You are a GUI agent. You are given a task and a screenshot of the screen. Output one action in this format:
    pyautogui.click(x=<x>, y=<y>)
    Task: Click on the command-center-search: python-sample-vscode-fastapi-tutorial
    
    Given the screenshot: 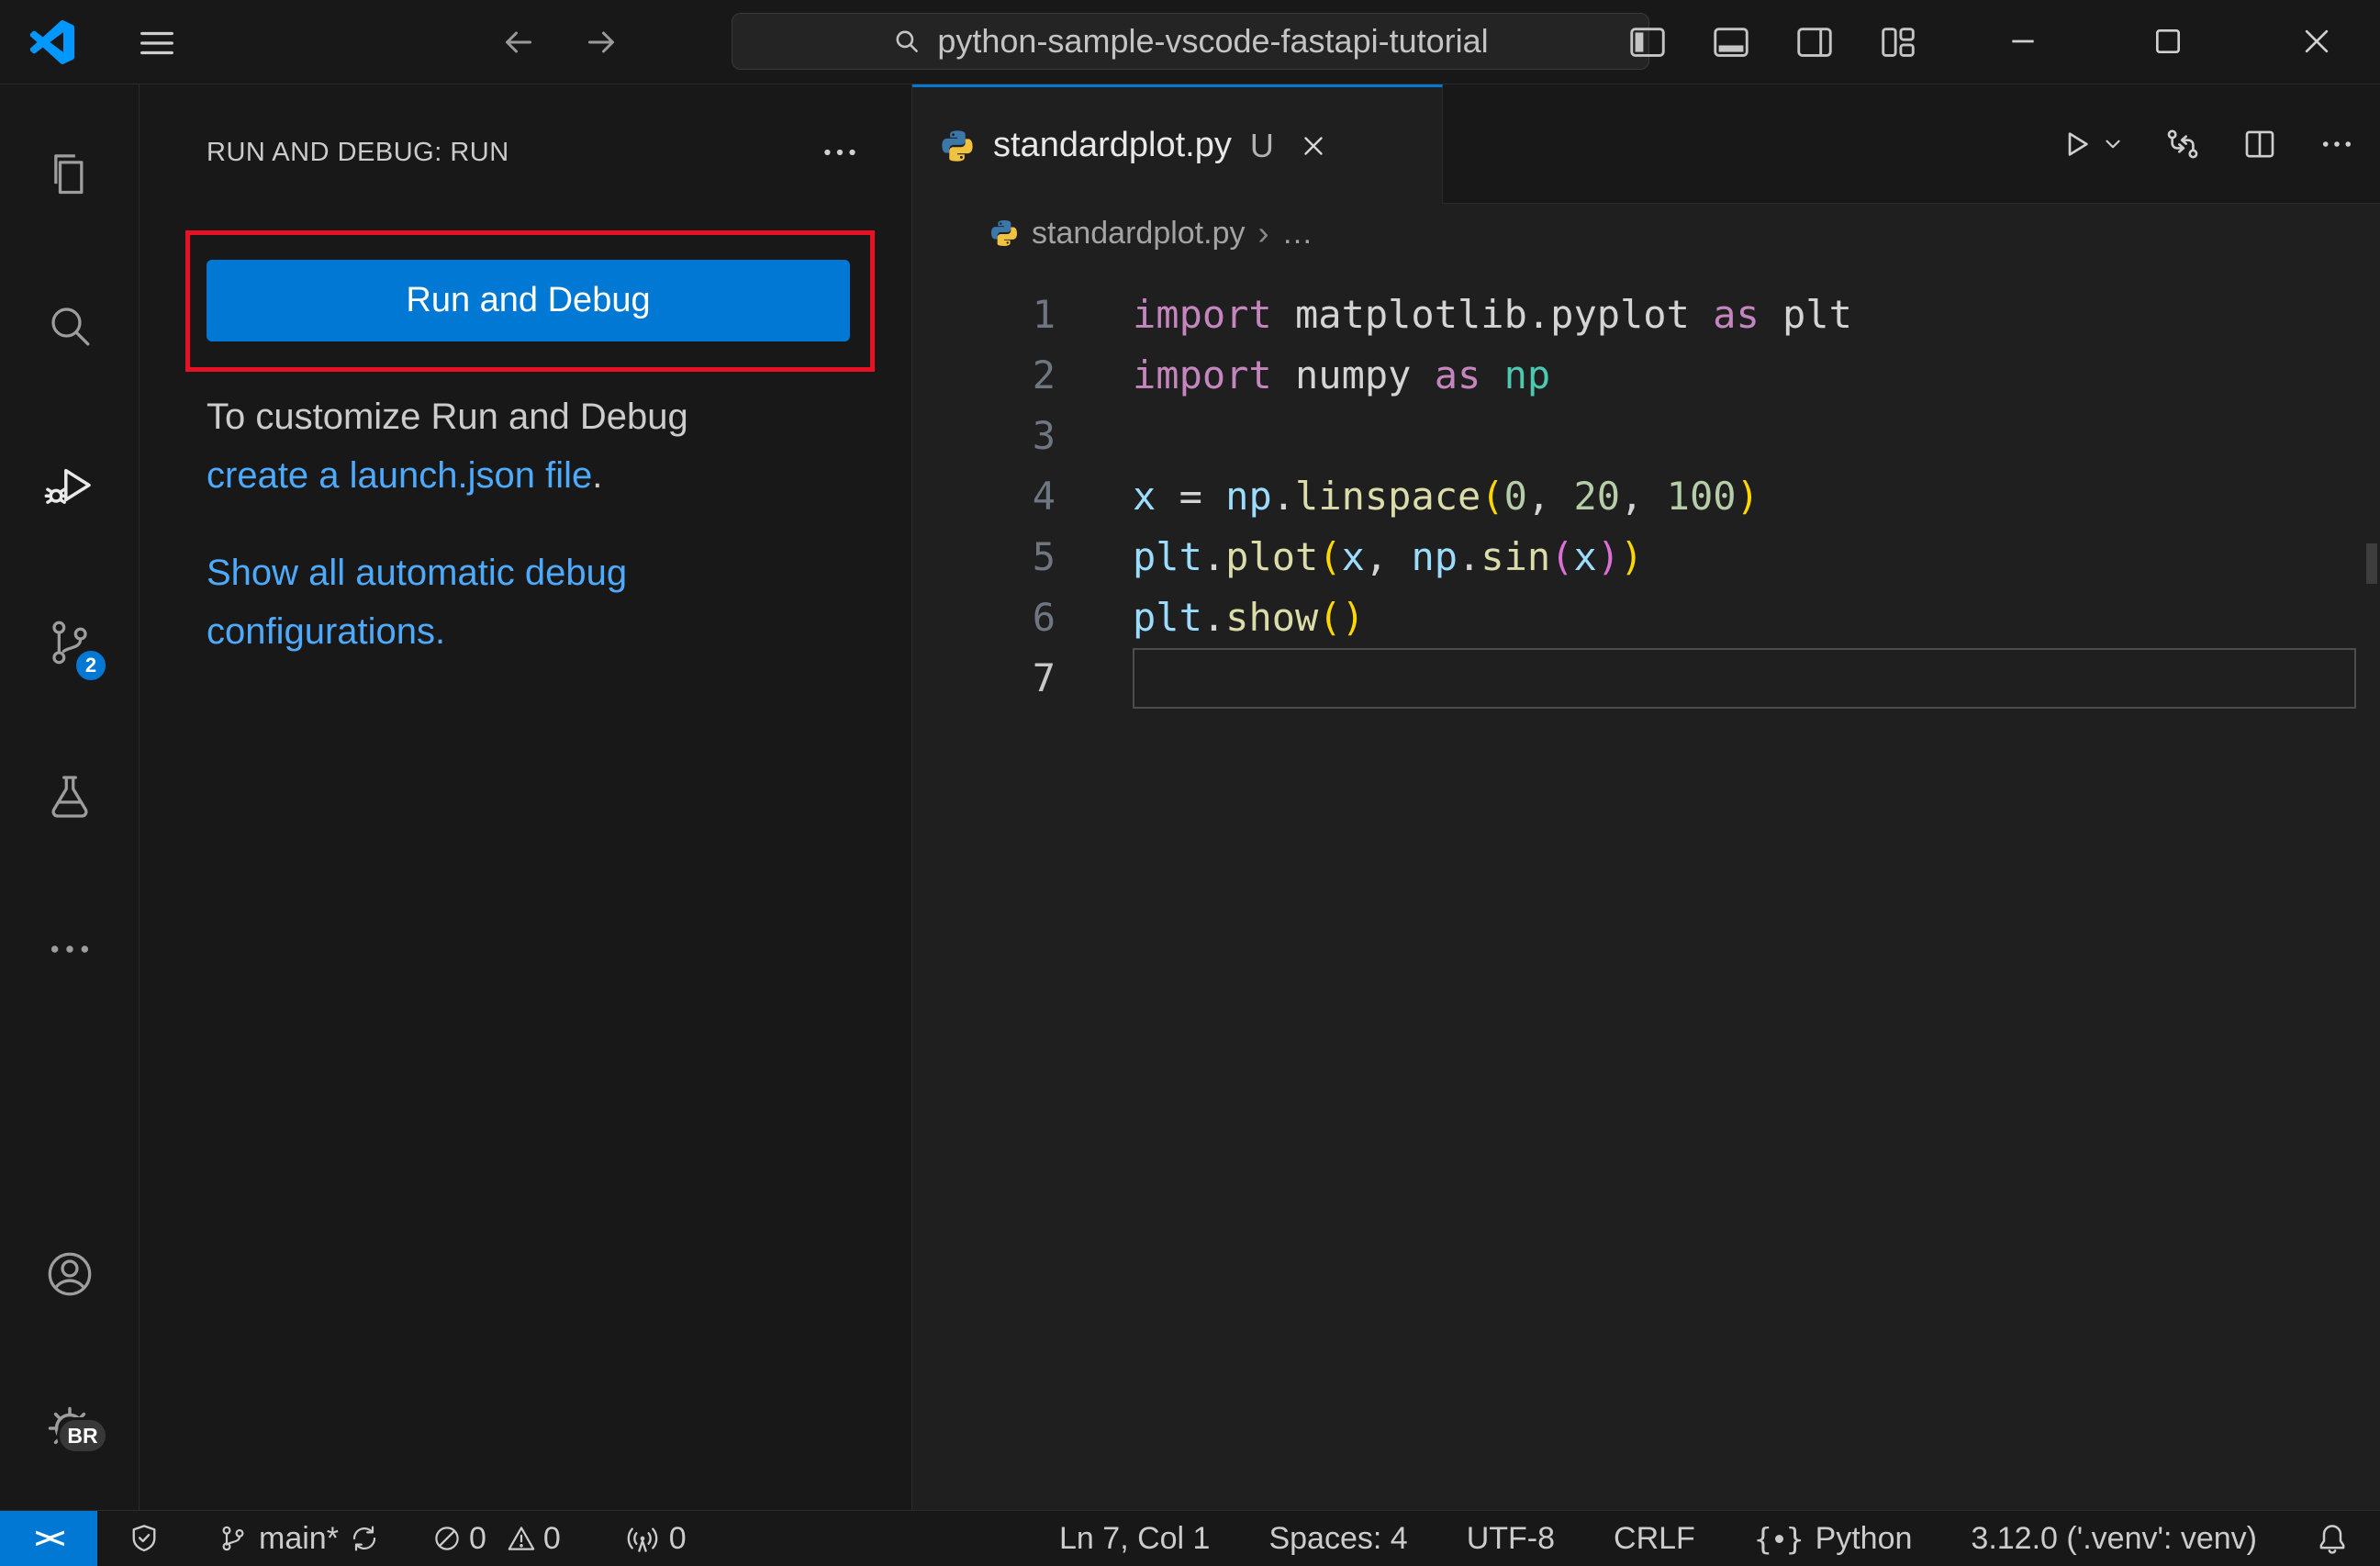 What is the action you would take?
    pyautogui.click(x=1190, y=41)
    